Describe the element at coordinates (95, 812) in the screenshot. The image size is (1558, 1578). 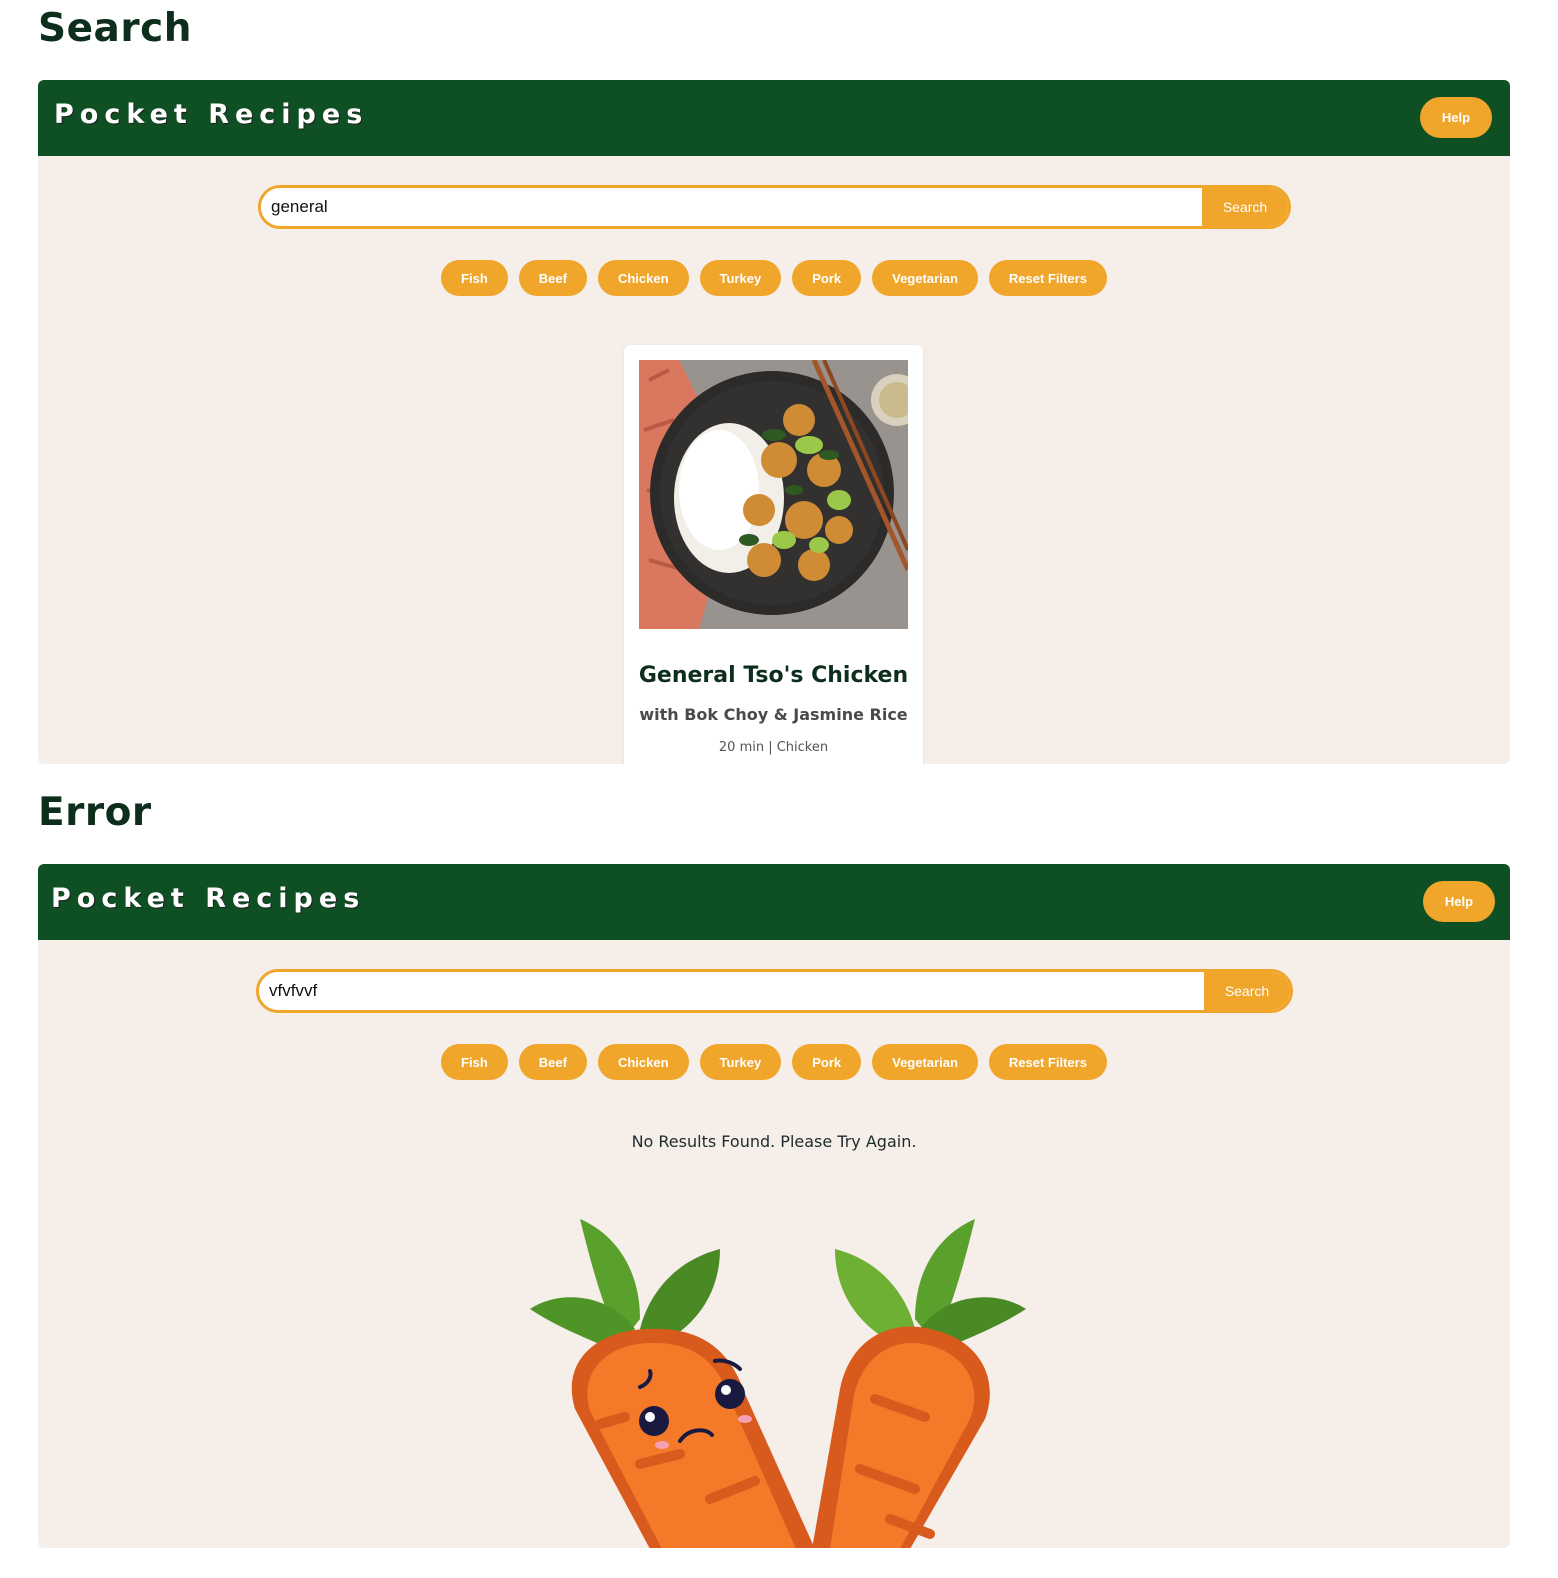
I see `section-title-error: Error` at that location.